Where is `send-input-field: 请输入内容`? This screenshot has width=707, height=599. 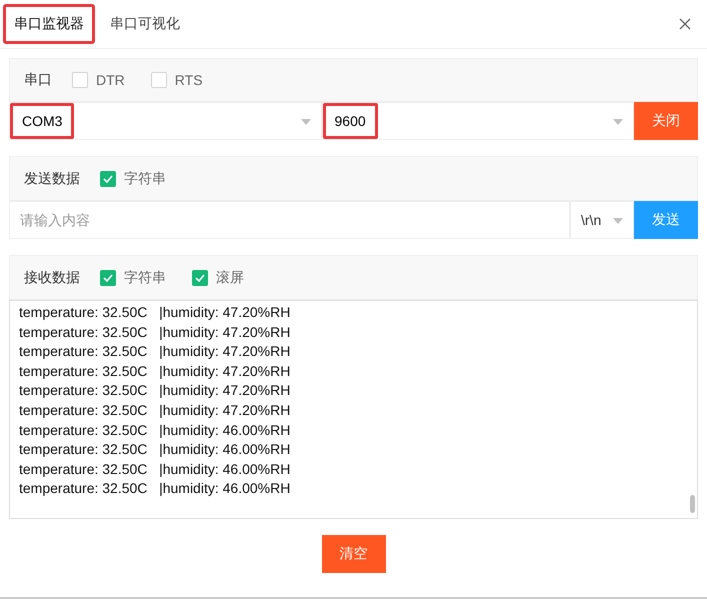 send-input-field: 请输入内容 is located at coordinates (289, 220).